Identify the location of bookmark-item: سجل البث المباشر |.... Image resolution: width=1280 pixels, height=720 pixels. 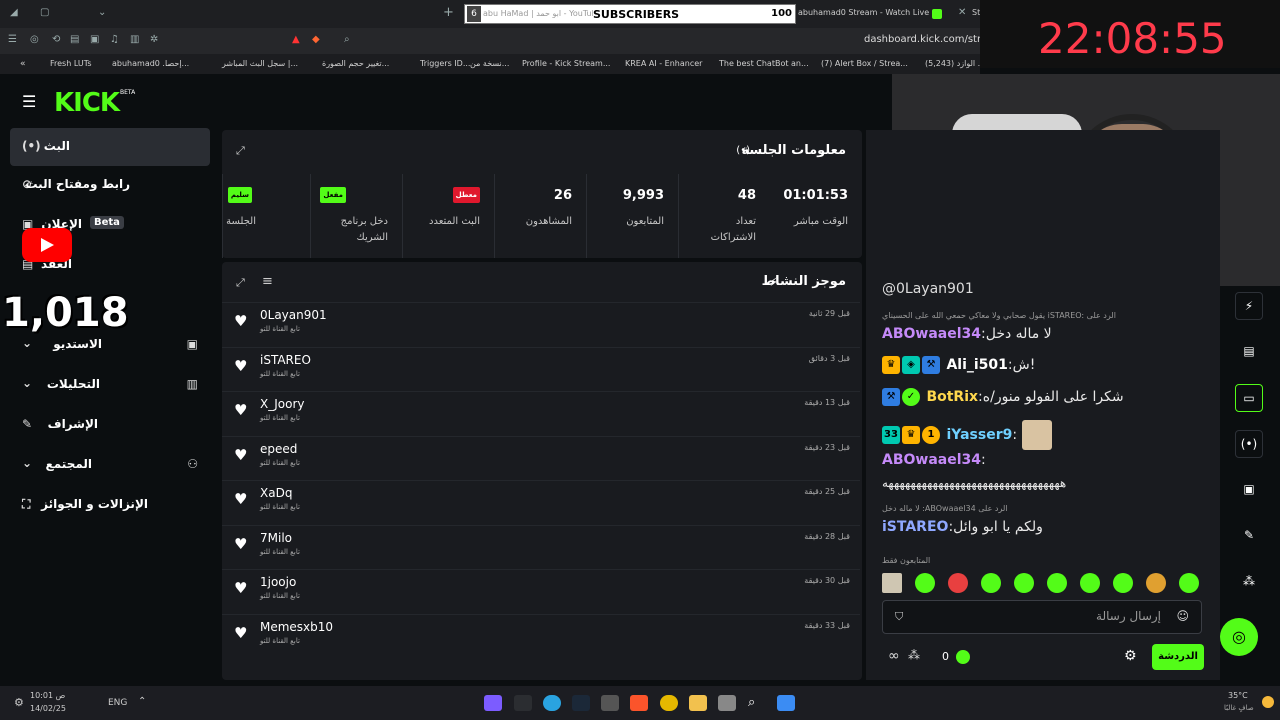
(260, 63).